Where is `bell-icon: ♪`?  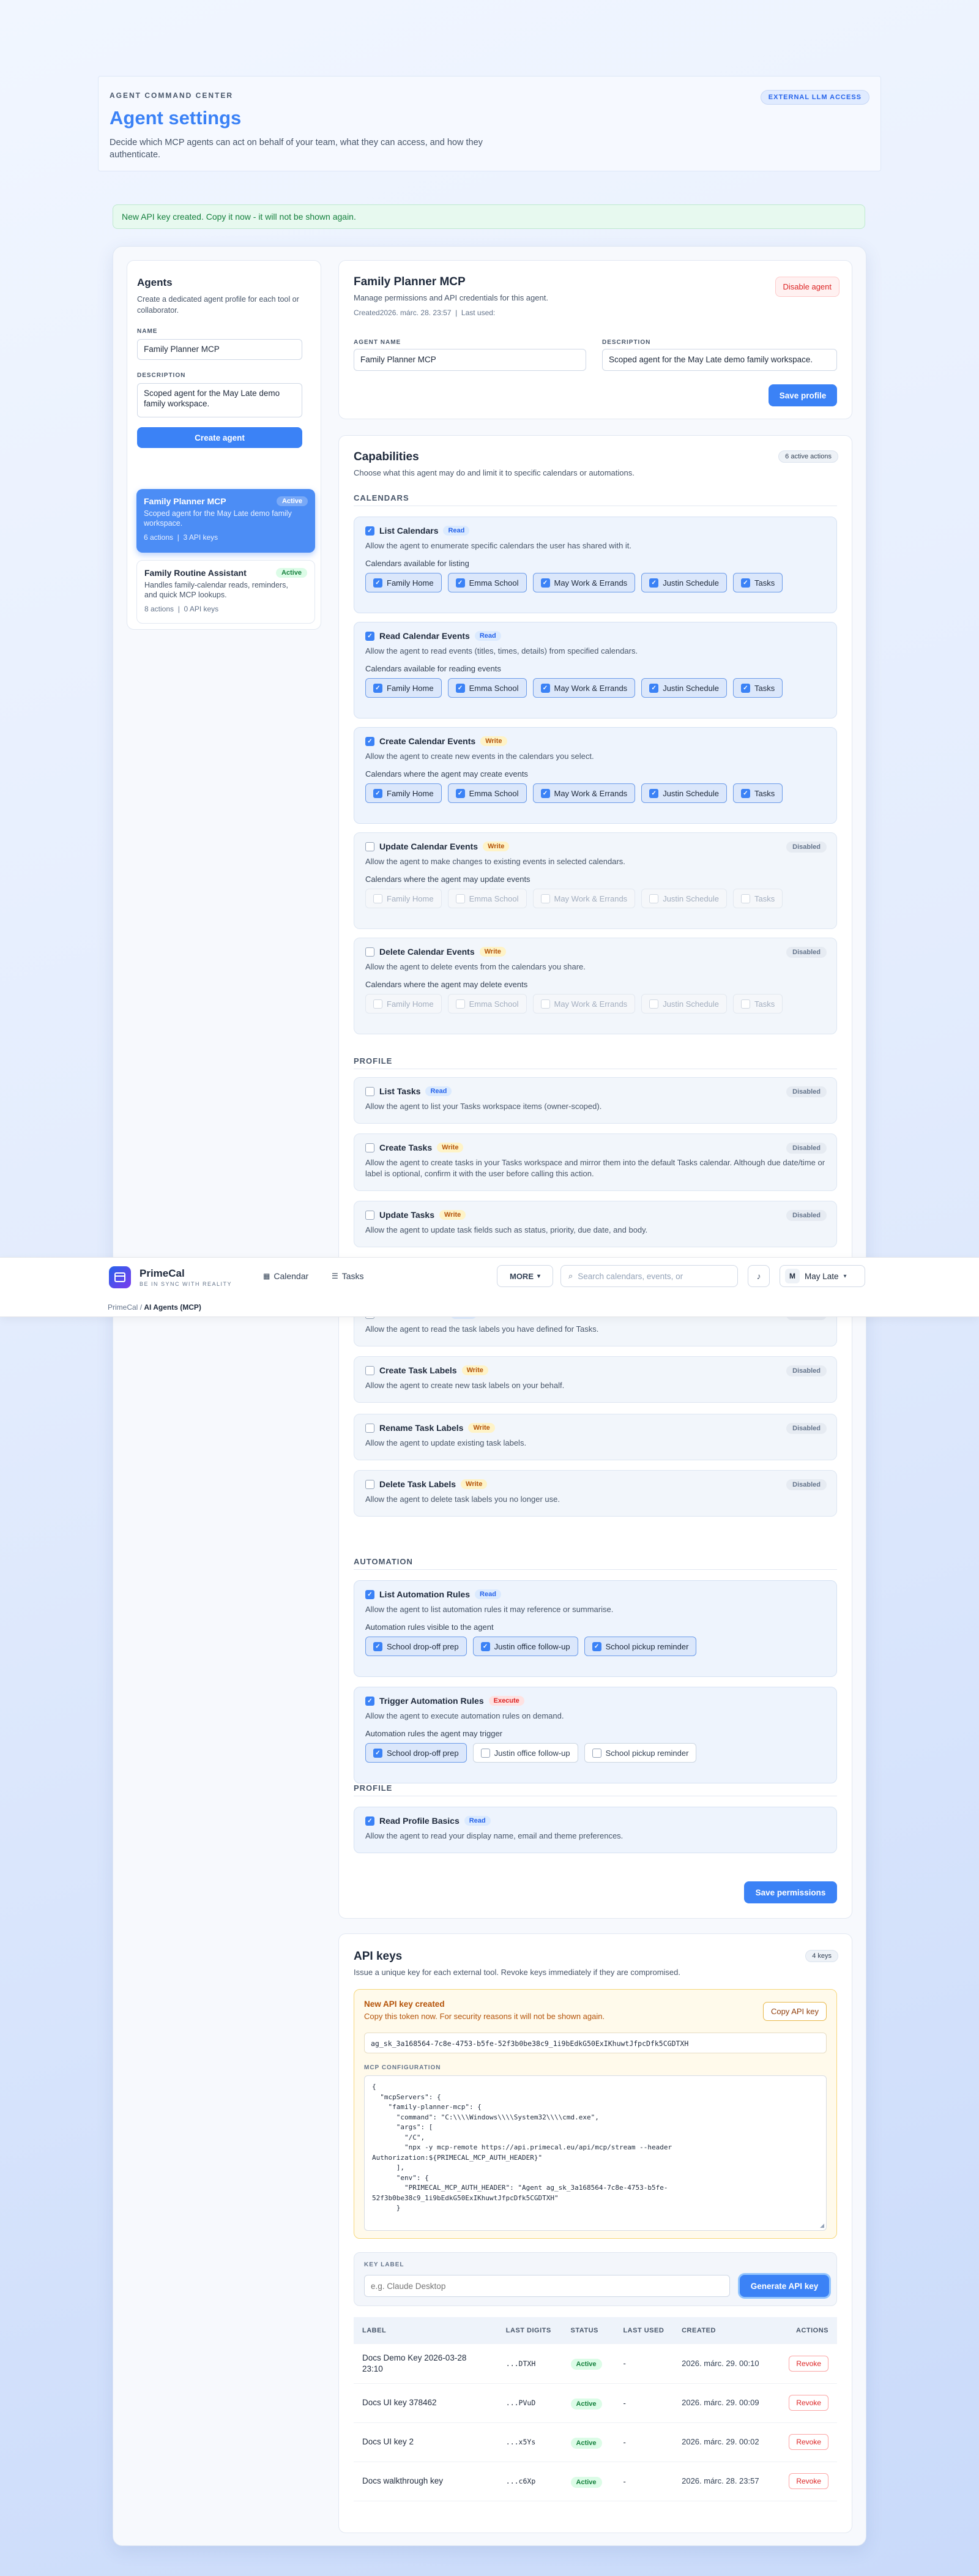 bell-icon: ♪ is located at coordinates (759, 1276).